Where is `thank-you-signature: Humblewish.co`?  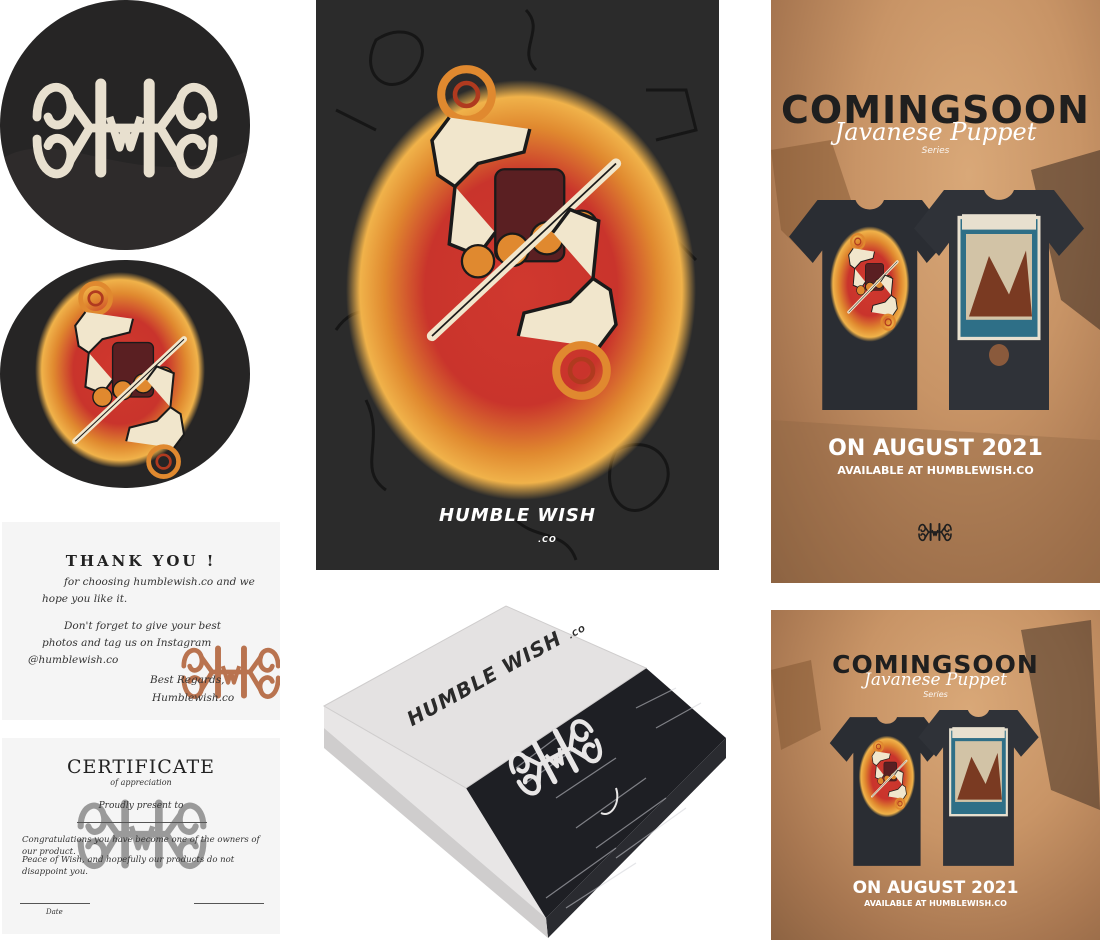
thank-you-signature: Humblewish.co is located at coordinates (193, 698).